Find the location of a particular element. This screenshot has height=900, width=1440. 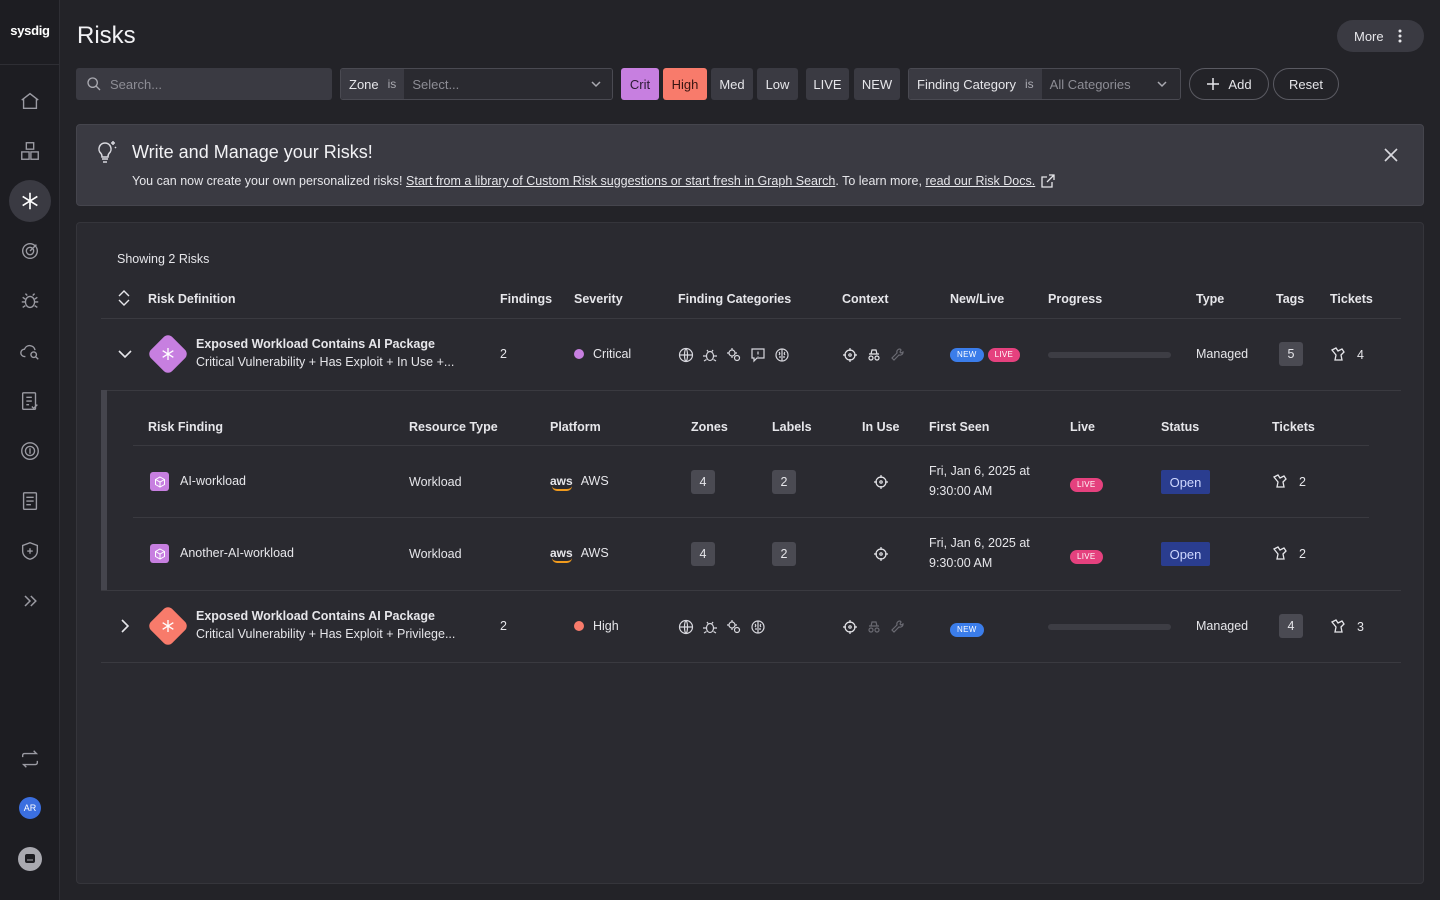

col-finding-categories: Finding Categories is located at coordinates (734, 299).